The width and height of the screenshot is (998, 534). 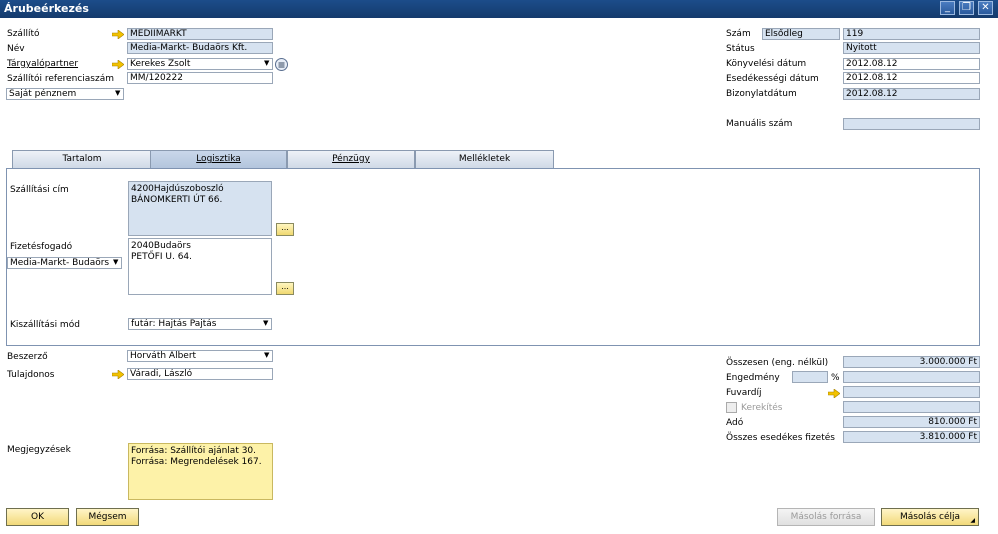 What do you see at coordinates (762, 408) in the screenshot?
I see `rounding-label: Kerekítés` at bounding box center [762, 408].